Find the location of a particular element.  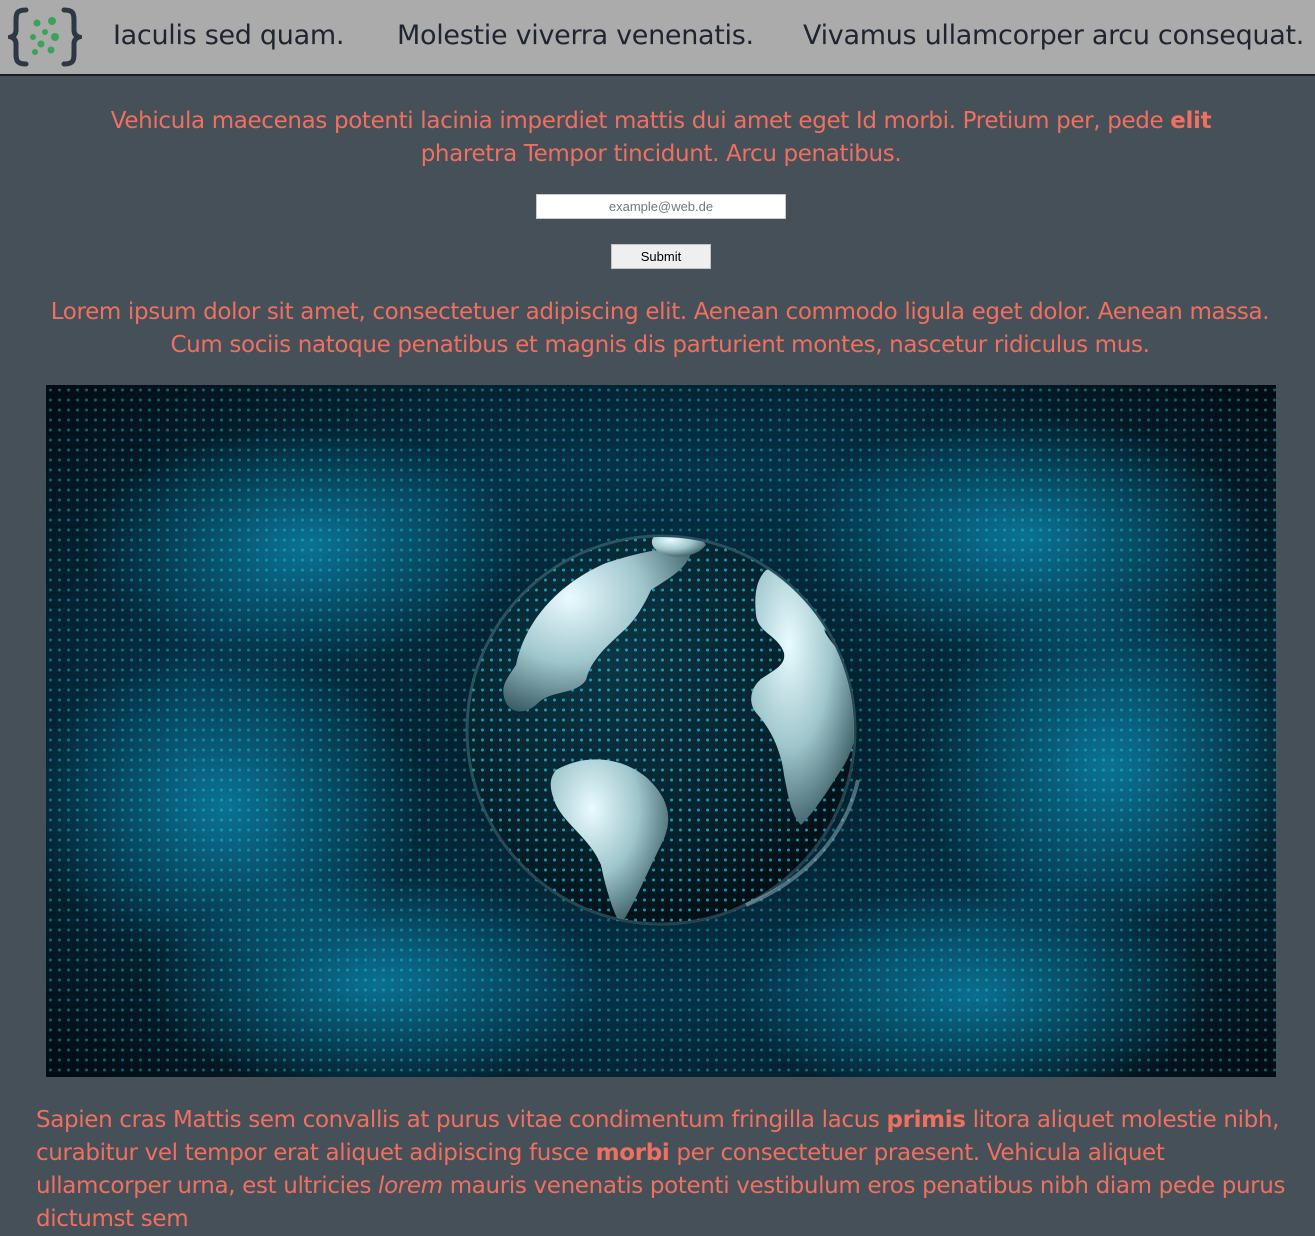

nav-link-1: Iaculis sed quam. is located at coordinates (228, 35).